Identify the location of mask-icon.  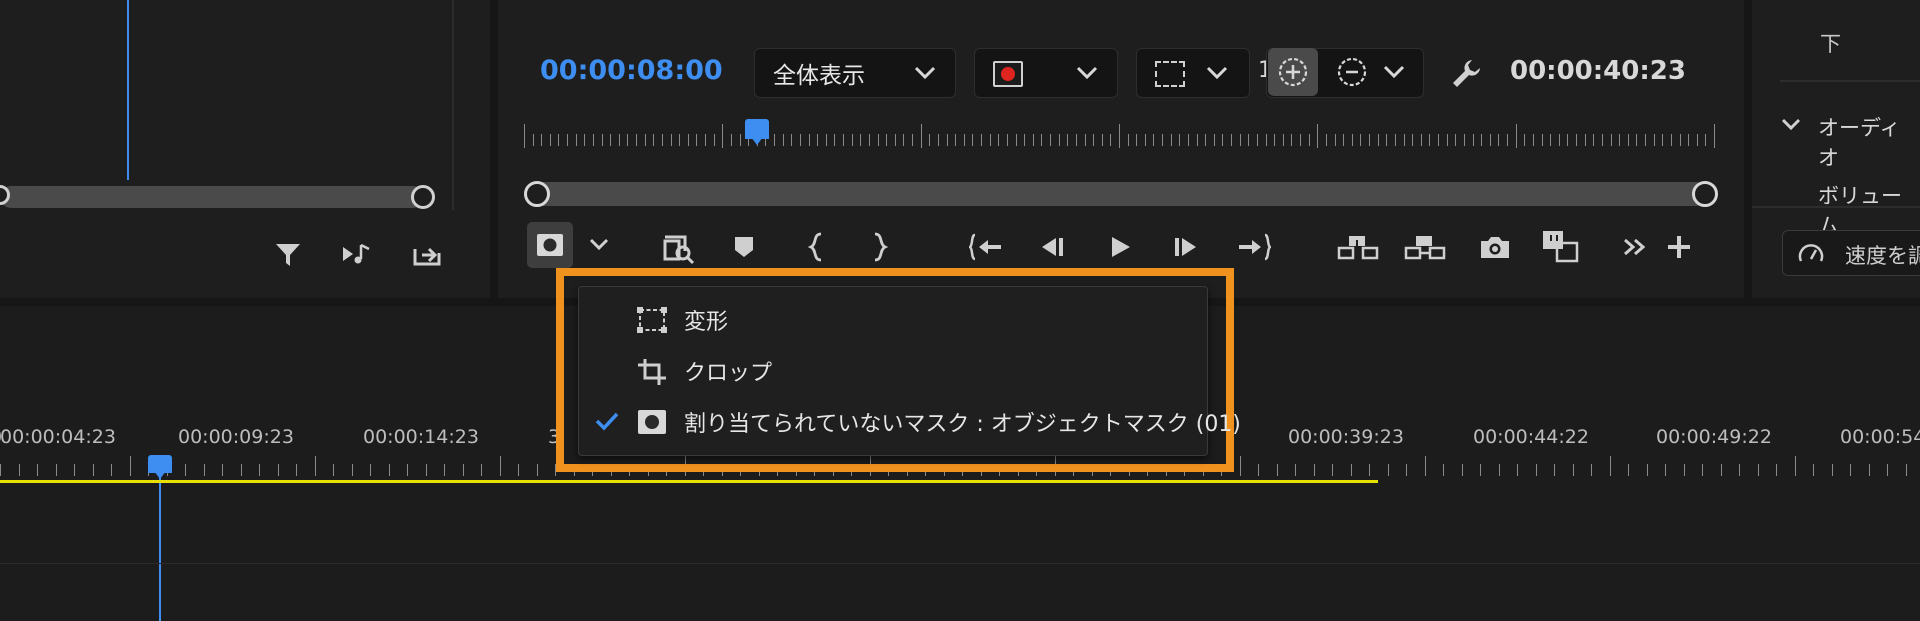
(652, 425).